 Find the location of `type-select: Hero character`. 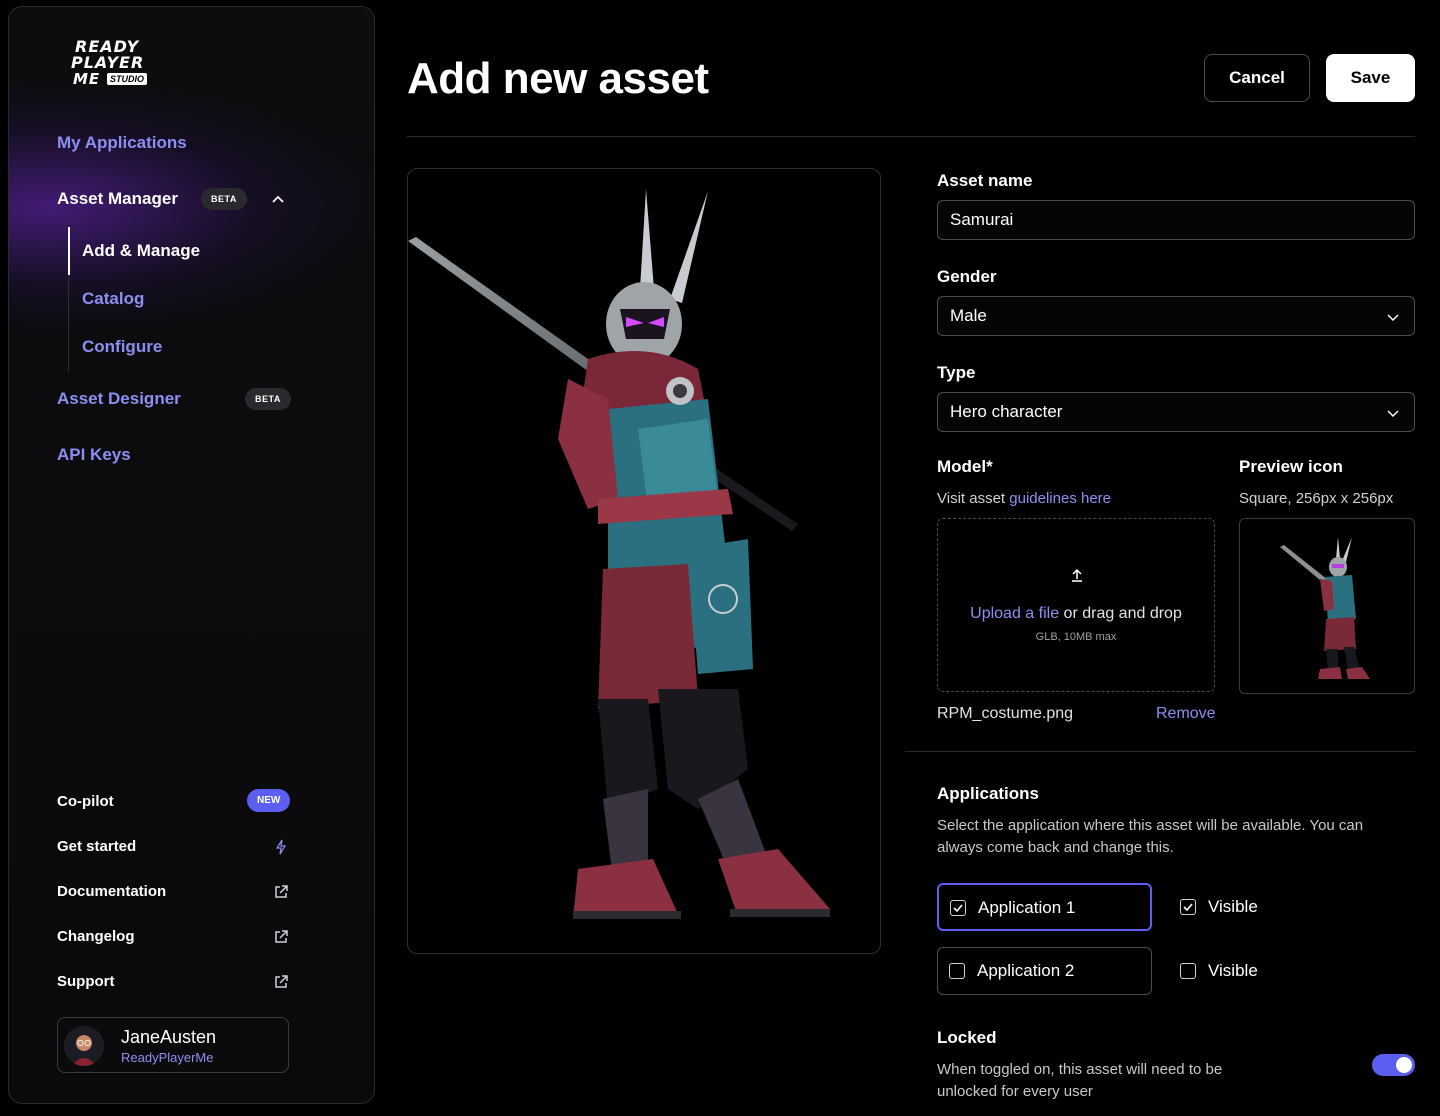

type-select: Hero character is located at coordinates (1176, 412).